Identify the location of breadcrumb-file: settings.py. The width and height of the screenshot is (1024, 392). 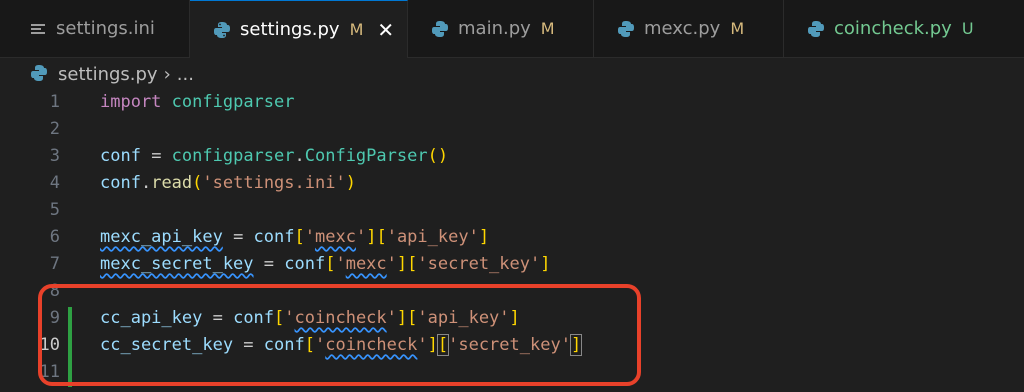
(108, 74).